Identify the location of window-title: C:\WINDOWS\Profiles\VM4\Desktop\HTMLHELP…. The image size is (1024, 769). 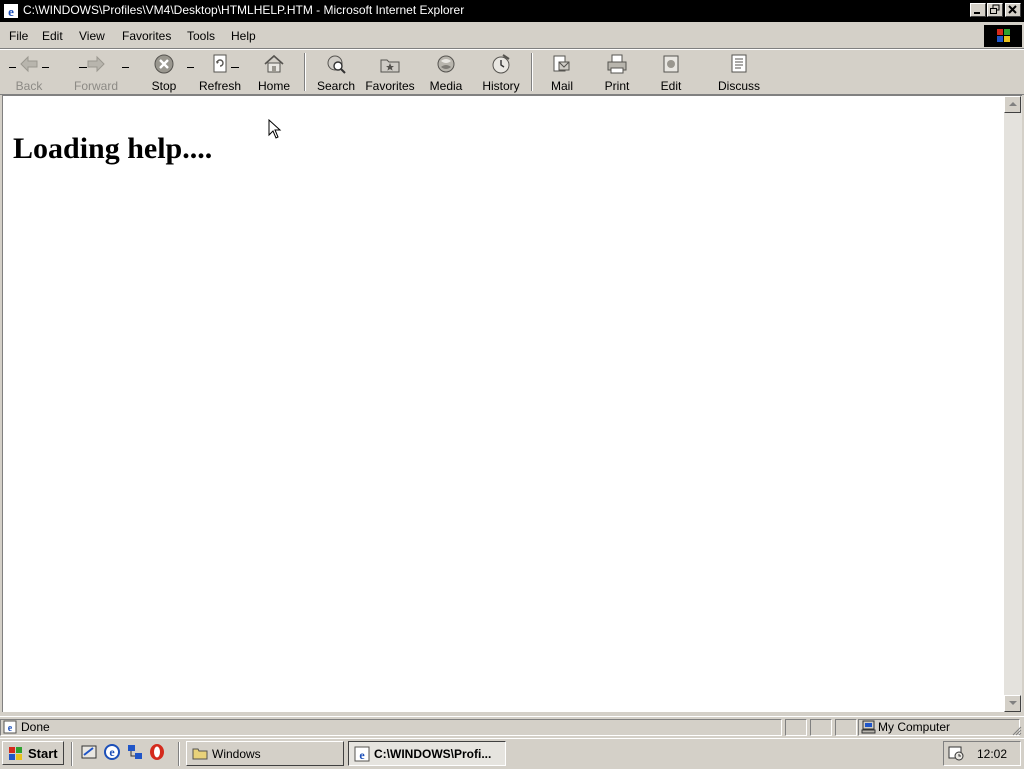
(244, 10).